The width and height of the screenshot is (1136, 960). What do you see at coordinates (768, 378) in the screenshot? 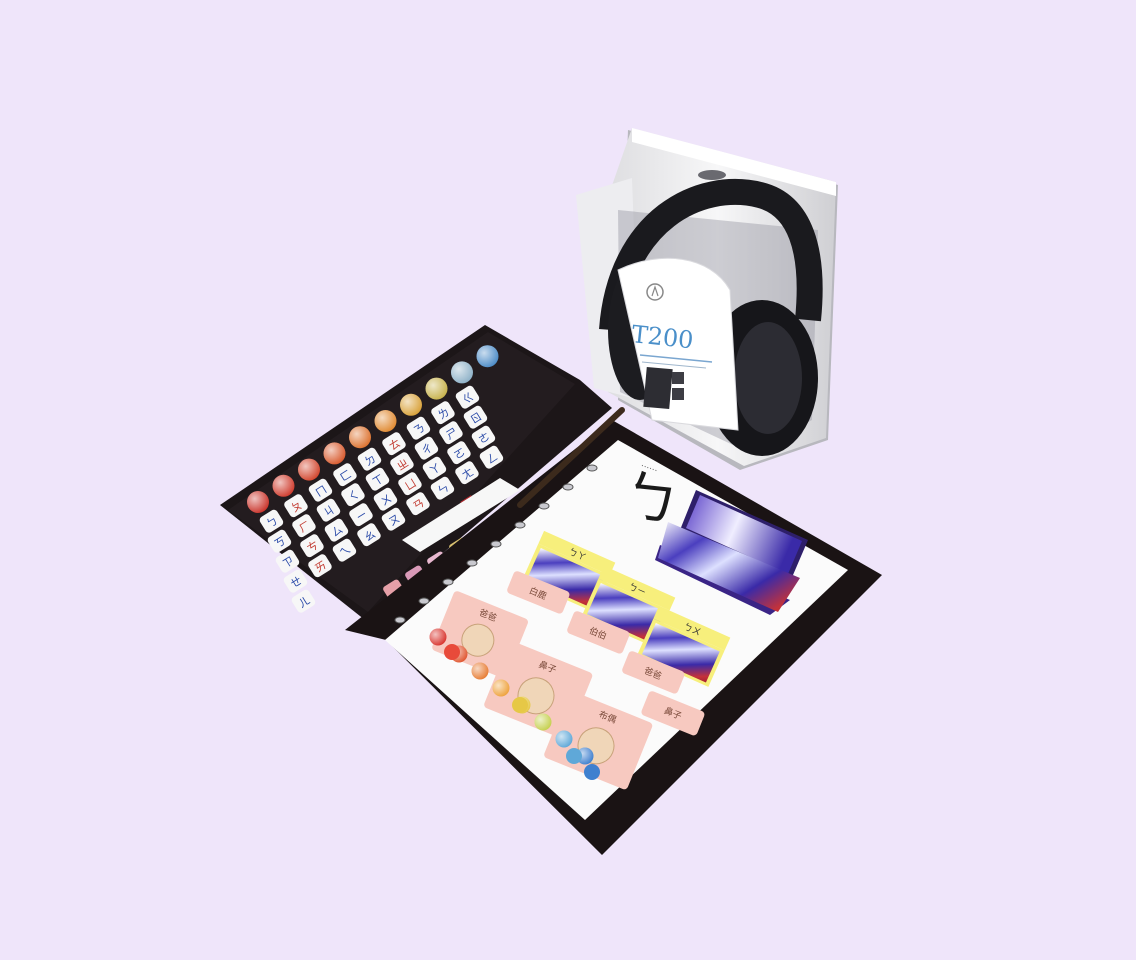
I see `ear-cup-inner` at bounding box center [768, 378].